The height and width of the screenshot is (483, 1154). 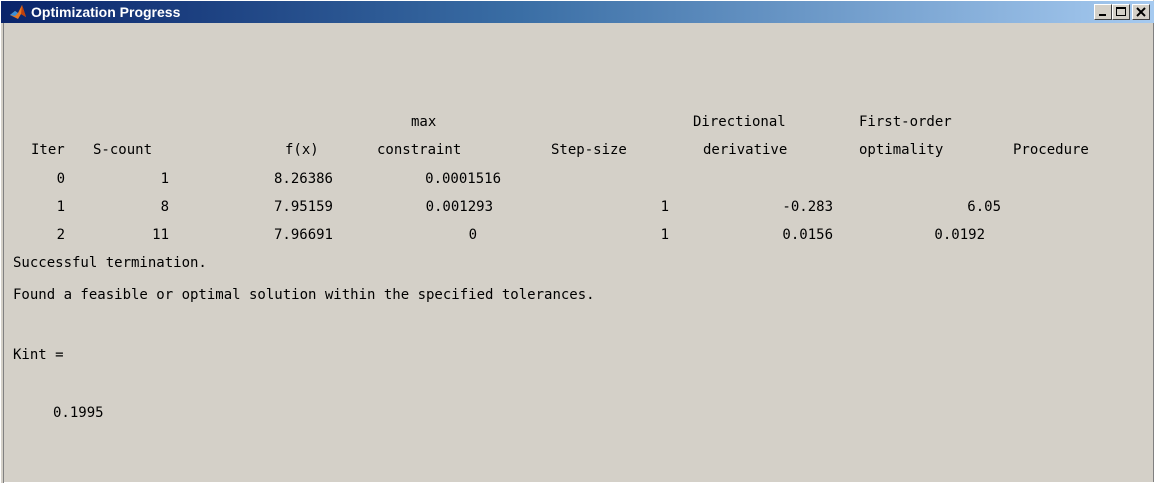 What do you see at coordinates (160, 235) in the screenshot?
I see `row-2-scount: 11` at bounding box center [160, 235].